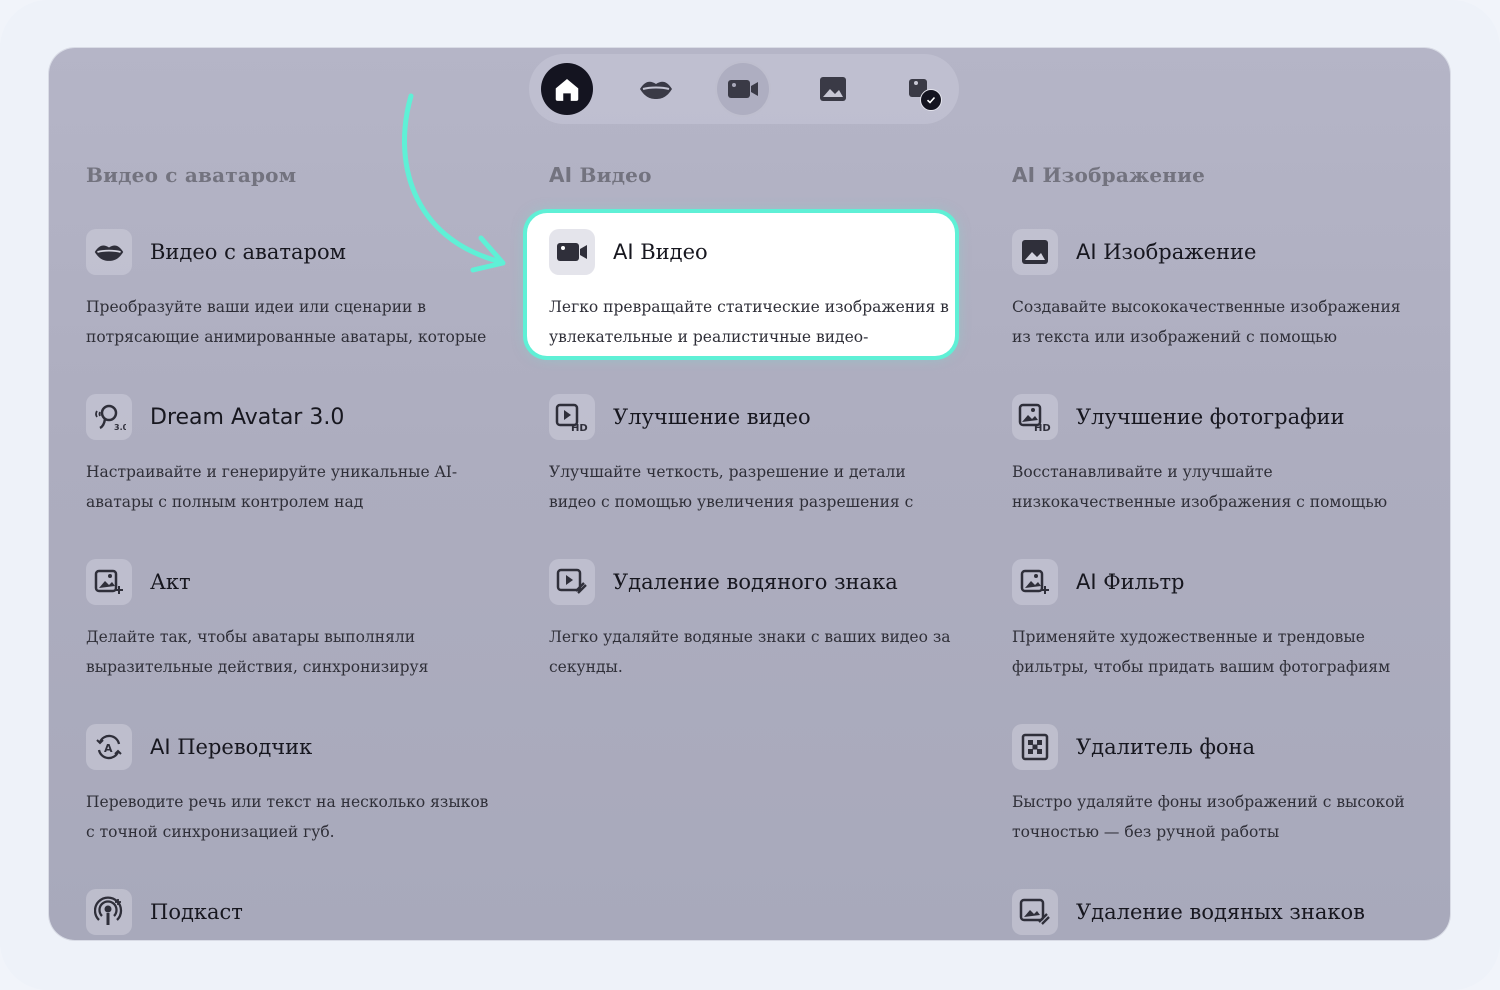  What do you see at coordinates (1035, 417) in the screenshot?
I see `photo-hd-icon: HD` at bounding box center [1035, 417].